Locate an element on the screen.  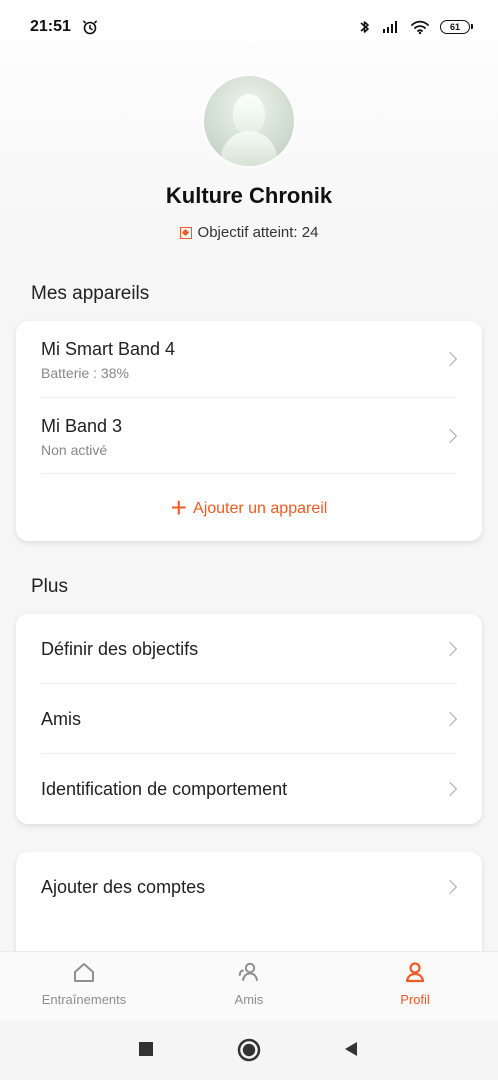
nav-profile-label: Profil is located at coordinates (415, 999).